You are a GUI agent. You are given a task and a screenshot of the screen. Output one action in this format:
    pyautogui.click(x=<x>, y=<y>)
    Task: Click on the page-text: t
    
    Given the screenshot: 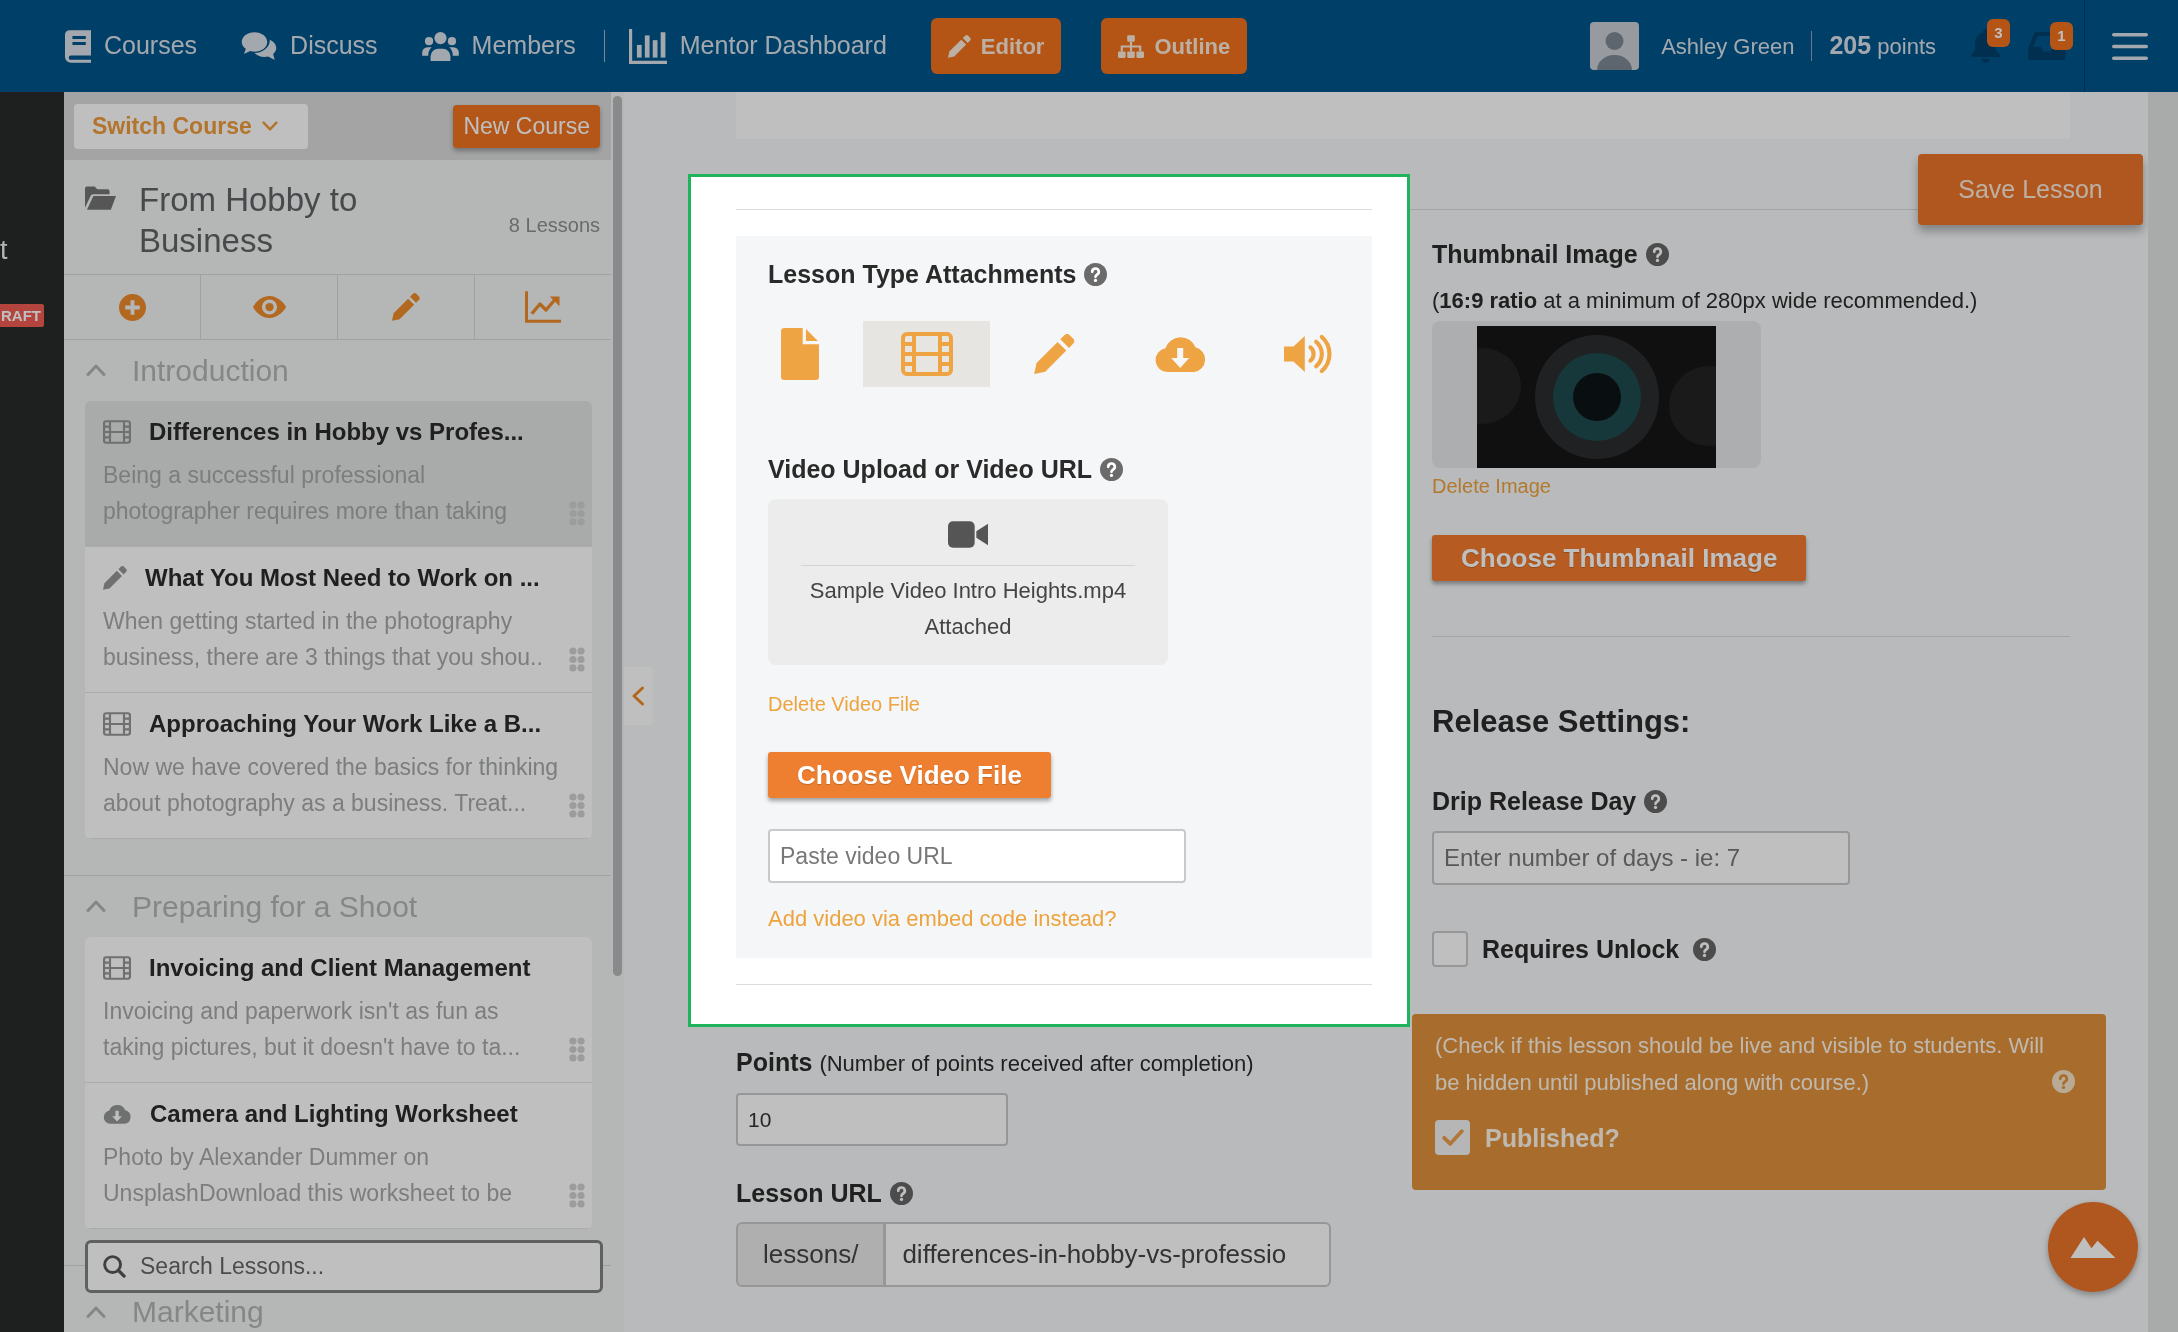 What is the action you would take?
    pyautogui.click(x=4, y=250)
    